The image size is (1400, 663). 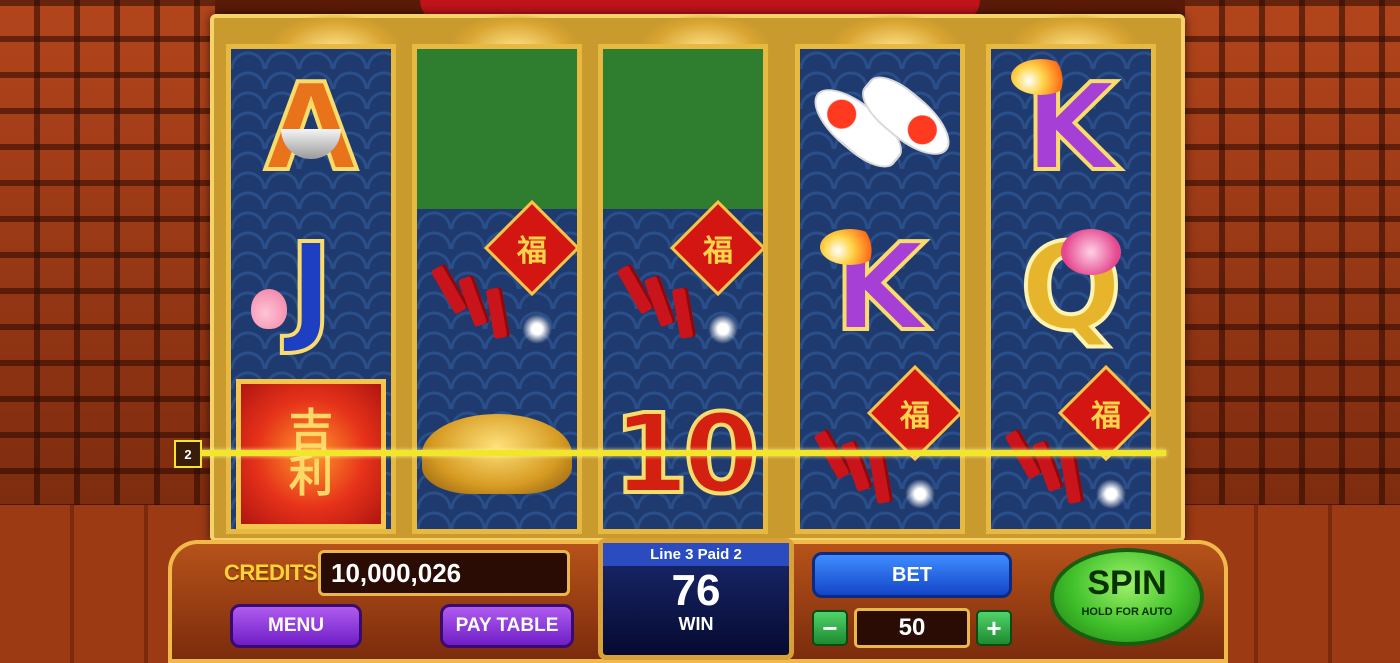 What do you see at coordinates (1091, 252) in the screenshot?
I see `lotus-flower-icon` at bounding box center [1091, 252].